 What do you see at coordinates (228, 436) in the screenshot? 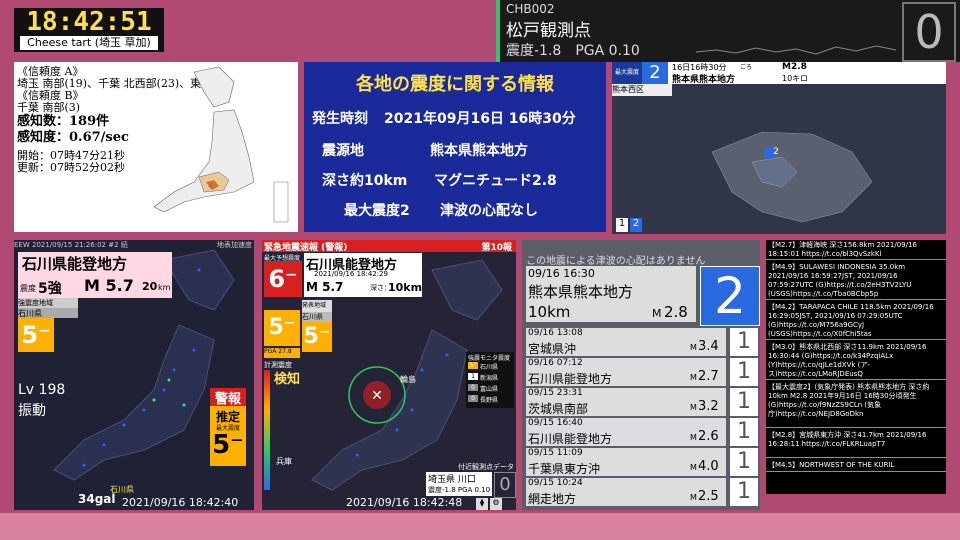
I see `eew1-est-box: 推定 最大震度 5⁻` at bounding box center [228, 436].